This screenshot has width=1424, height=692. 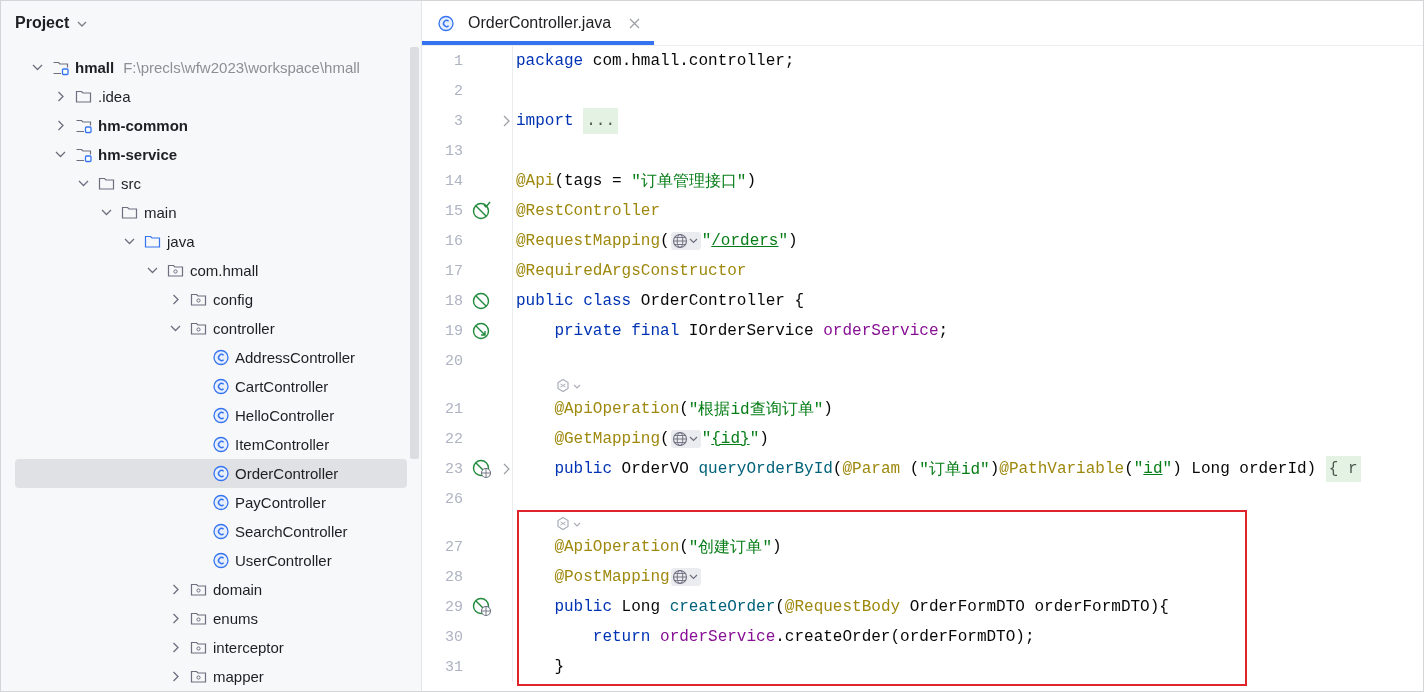 What do you see at coordinates (42, 23) in the screenshot?
I see `panel-title: Project` at bounding box center [42, 23].